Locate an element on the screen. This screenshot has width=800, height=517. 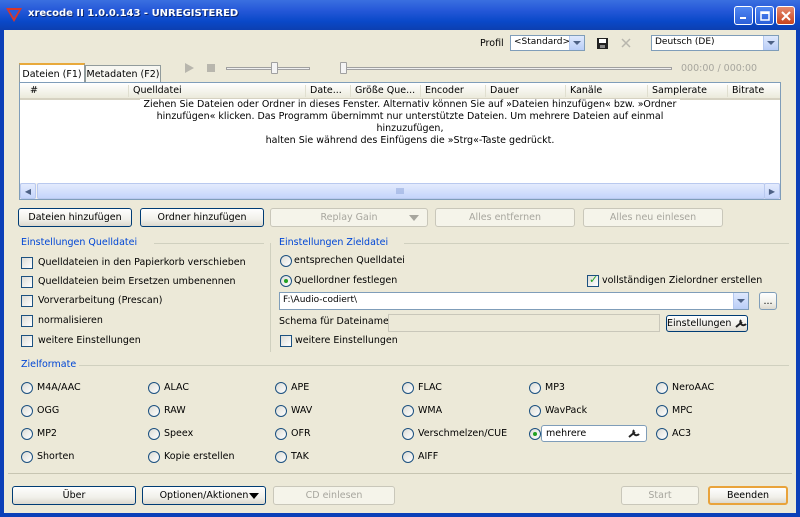
horizontal-scrollbar: ◀ ▶ is located at coordinates (400, 191).